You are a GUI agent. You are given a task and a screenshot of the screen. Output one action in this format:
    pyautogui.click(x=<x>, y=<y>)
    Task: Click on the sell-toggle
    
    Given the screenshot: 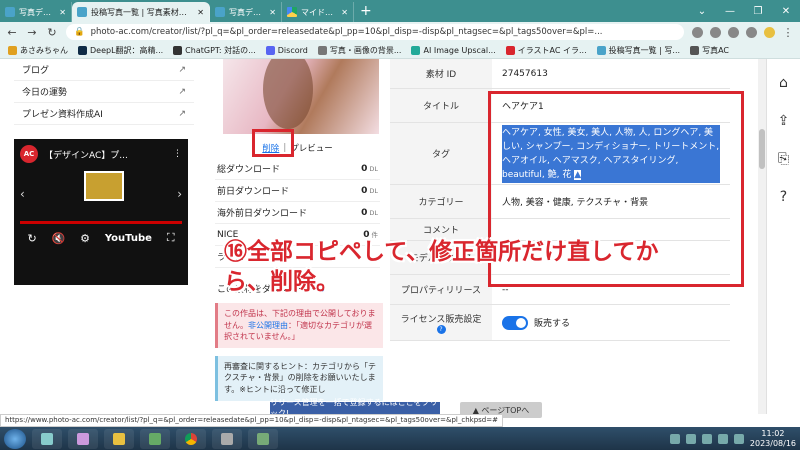 What is the action you would take?
    pyautogui.click(x=515, y=322)
    